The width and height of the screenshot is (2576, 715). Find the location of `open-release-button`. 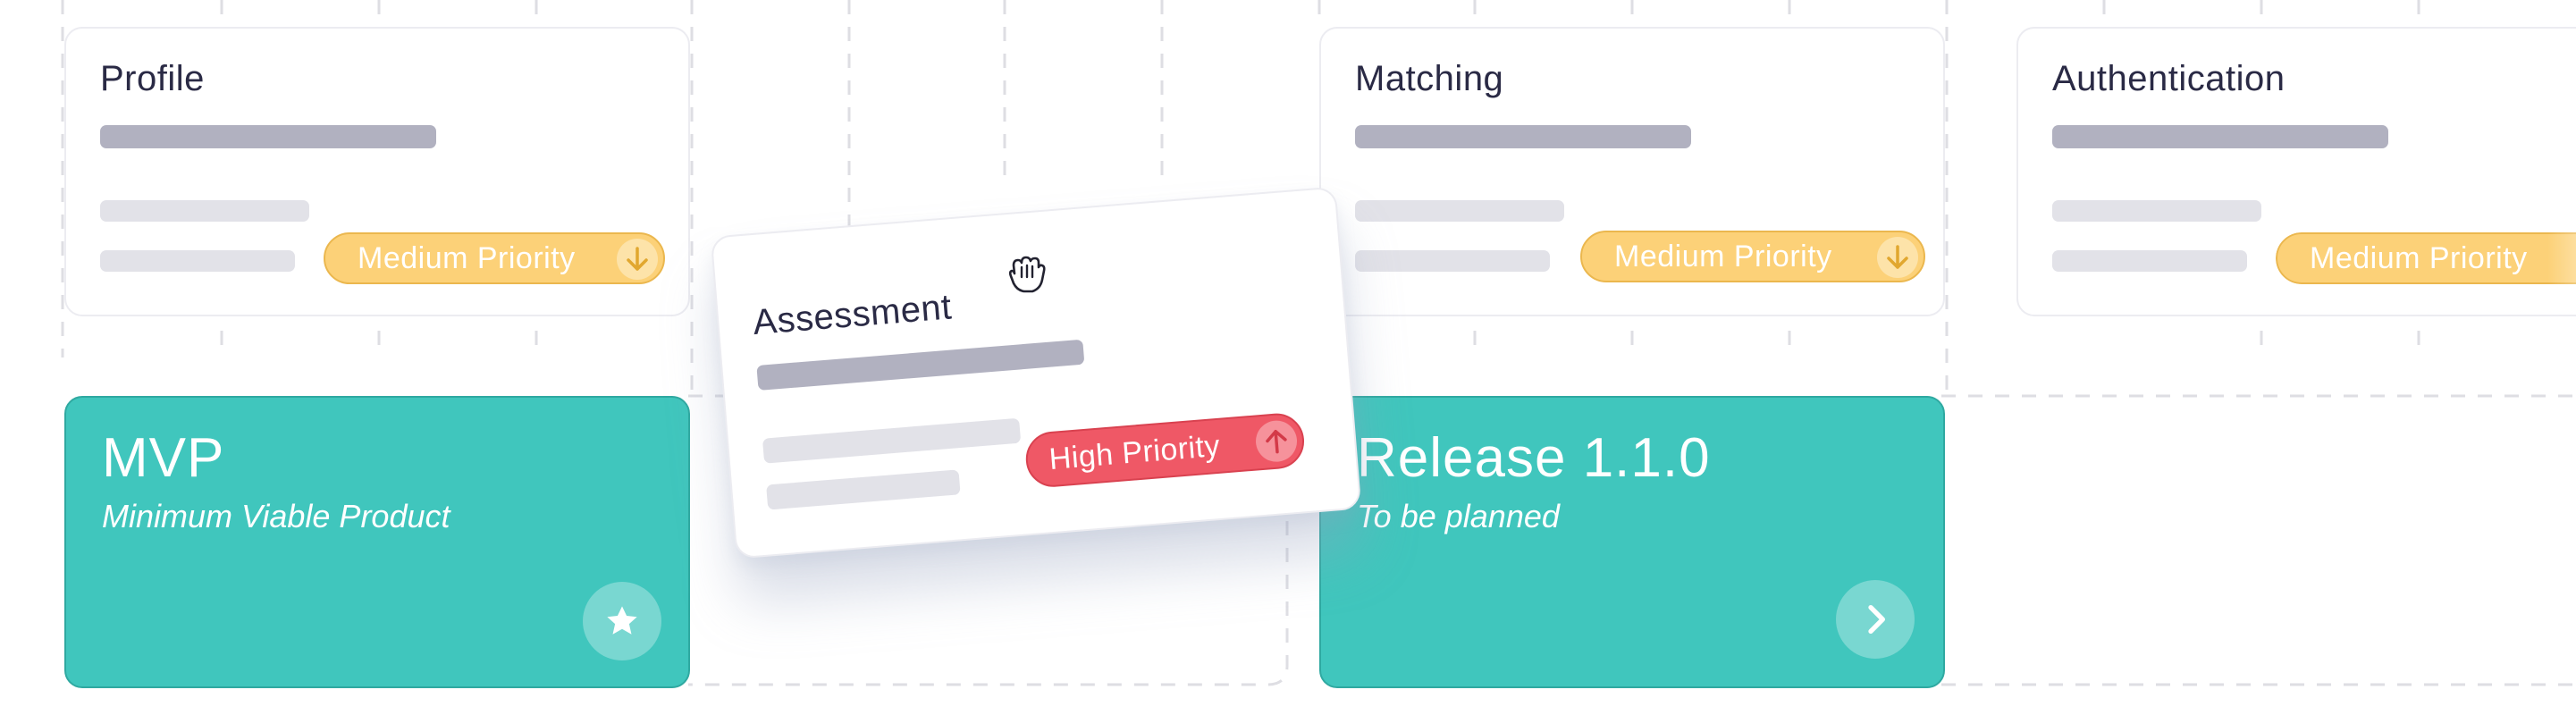

open-release-button is located at coordinates (1876, 620).